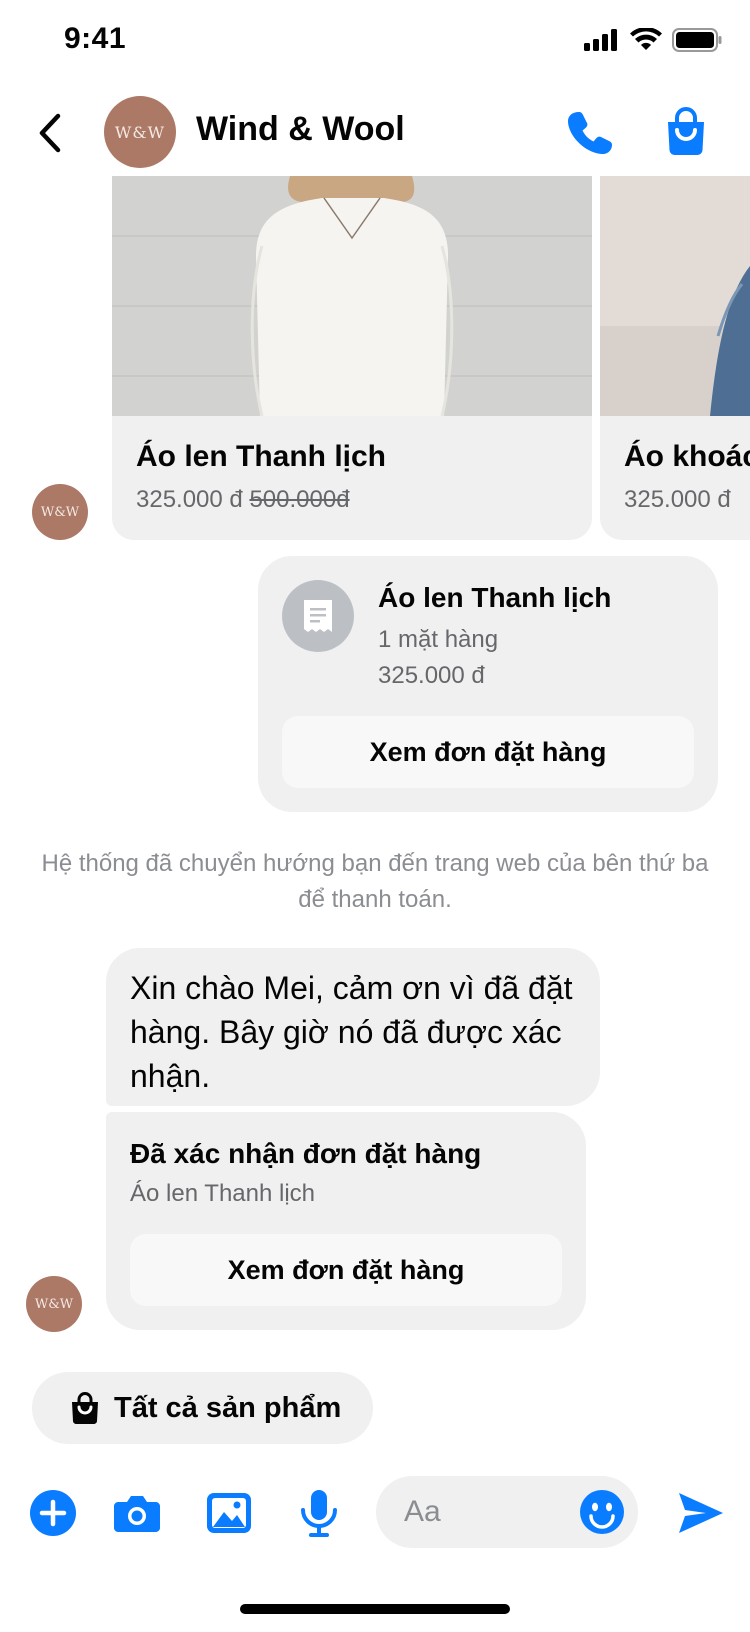 This screenshot has width=750, height=1632. What do you see at coordinates (600, 40) in the screenshot?
I see `cellular-signal-icon` at bounding box center [600, 40].